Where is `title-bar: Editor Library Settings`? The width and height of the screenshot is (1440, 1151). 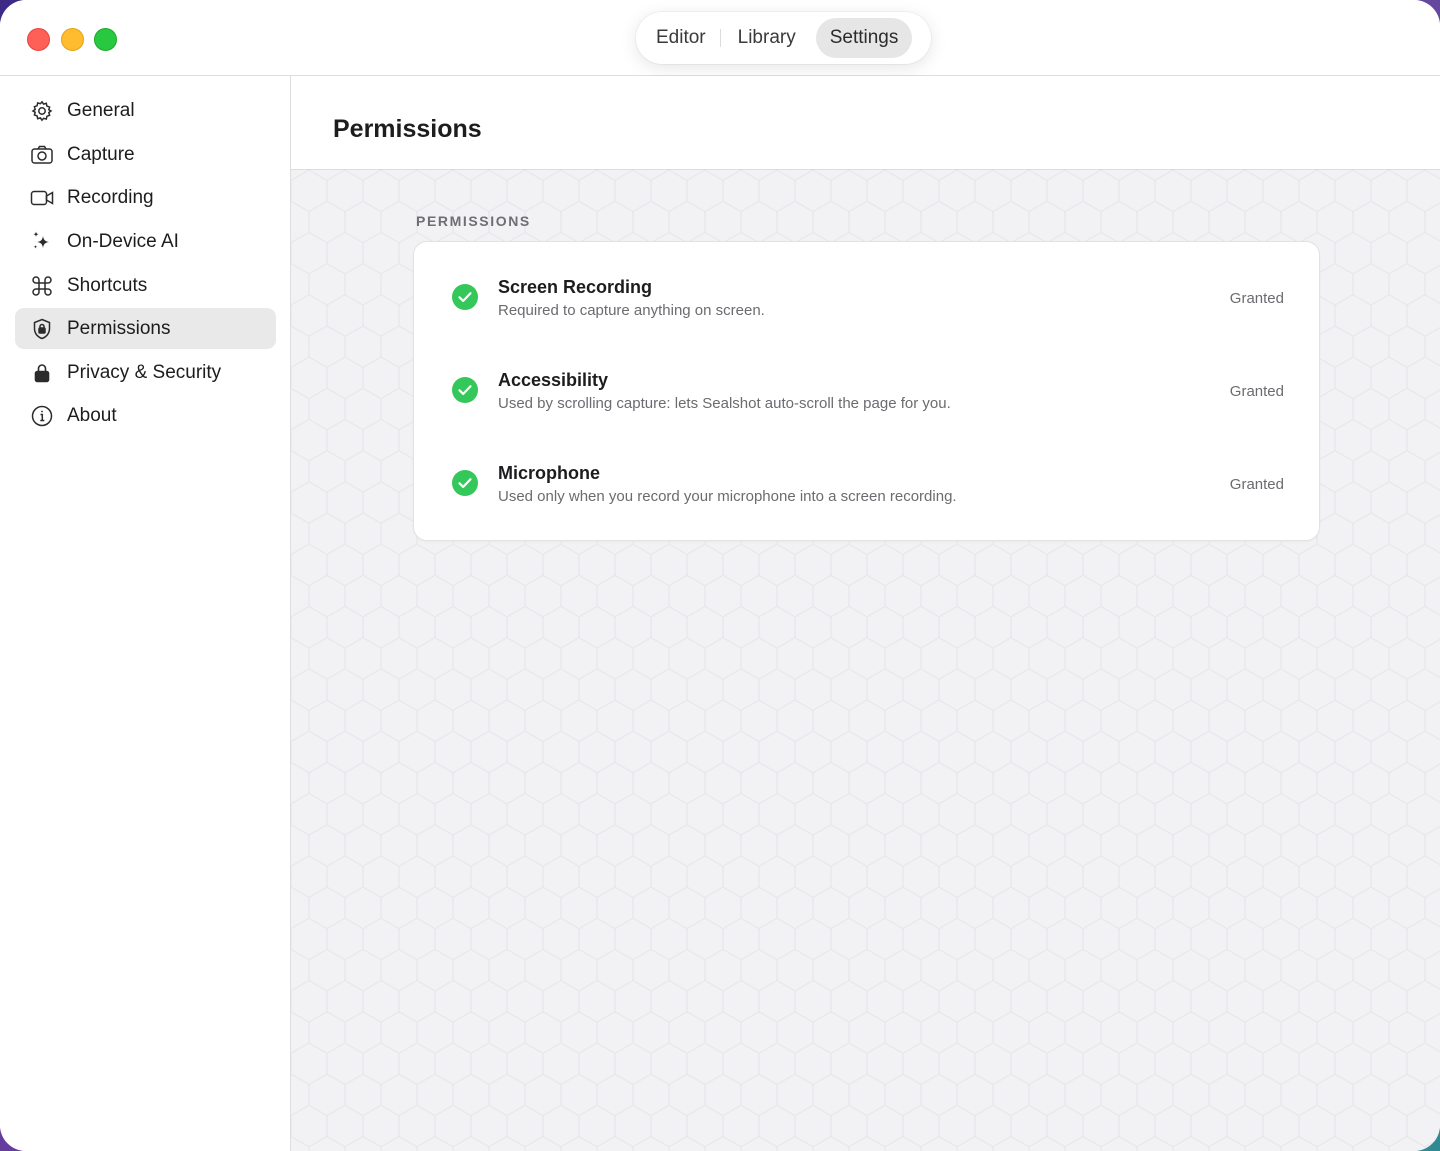 title-bar: Editor Library Settings is located at coordinates (720, 38).